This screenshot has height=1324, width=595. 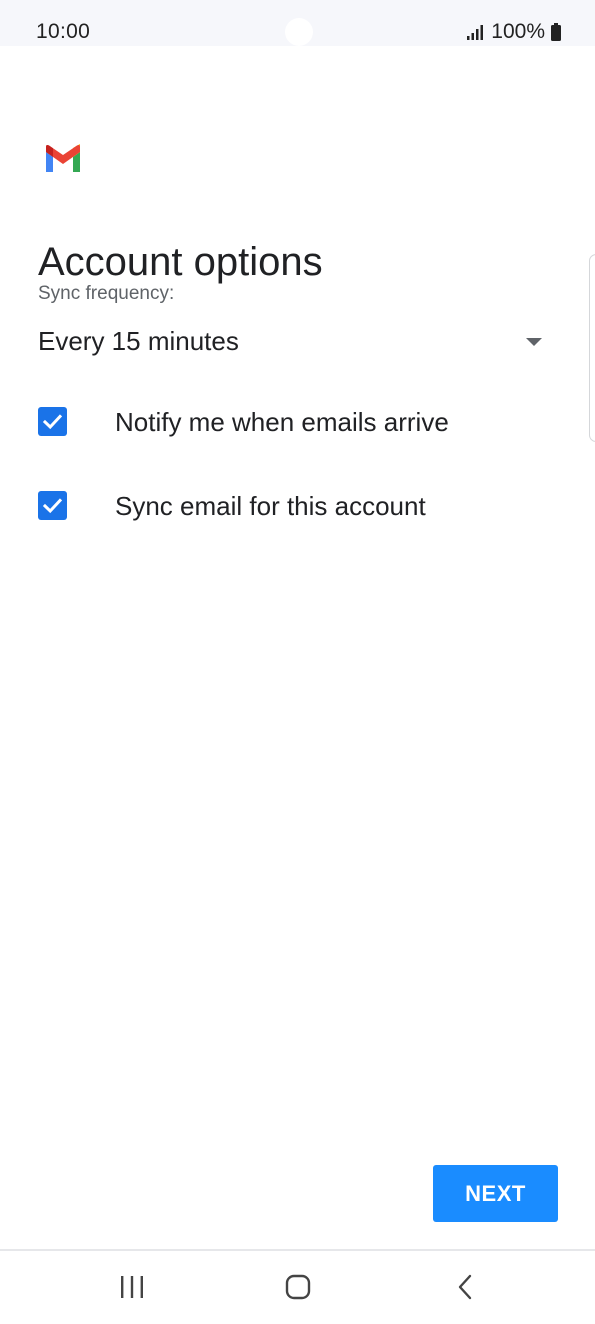 I want to click on home-icon, so click(x=298, y=1287).